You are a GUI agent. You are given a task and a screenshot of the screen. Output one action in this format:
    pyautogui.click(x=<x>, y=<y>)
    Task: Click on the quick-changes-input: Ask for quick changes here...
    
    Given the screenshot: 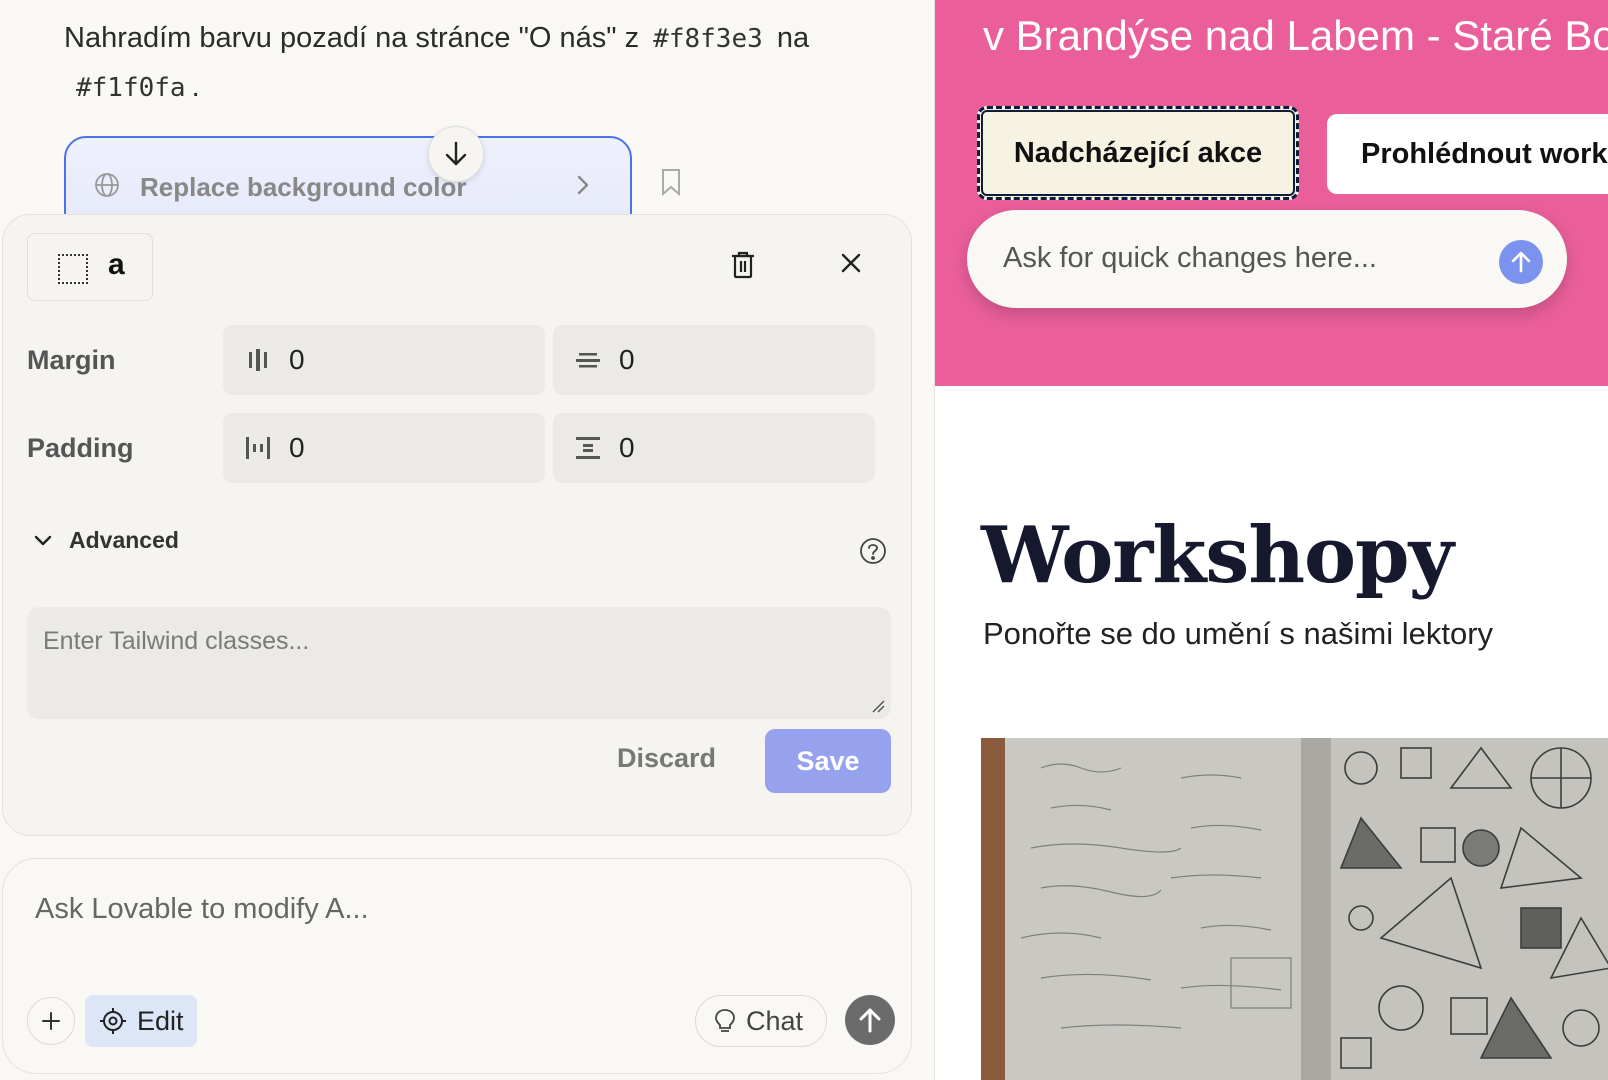 What is the action you would take?
    pyautogui.click(x=1267, y=259)
    